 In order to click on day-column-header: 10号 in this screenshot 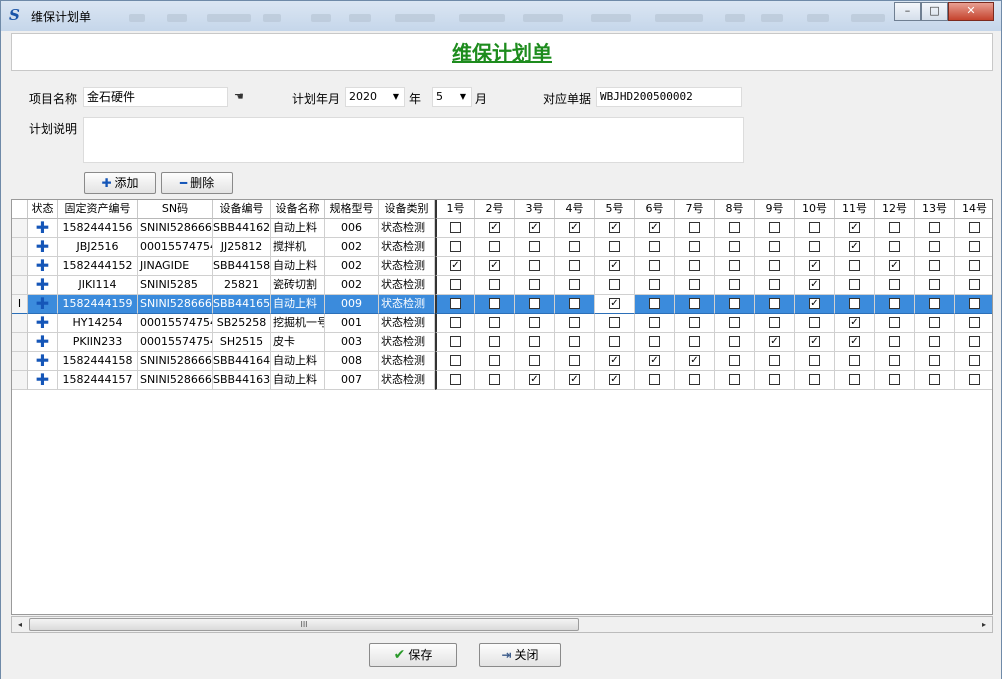, I will do `click(815, 209)`.